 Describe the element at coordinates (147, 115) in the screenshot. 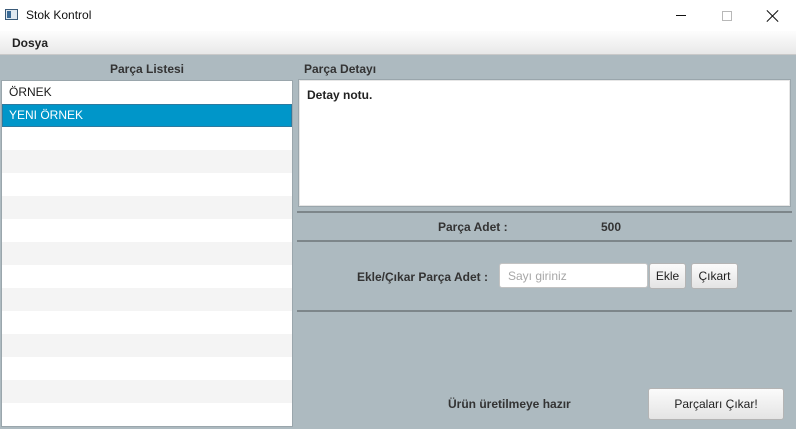

I see `list-item-selected: YENI ÖRNEK` at that location.